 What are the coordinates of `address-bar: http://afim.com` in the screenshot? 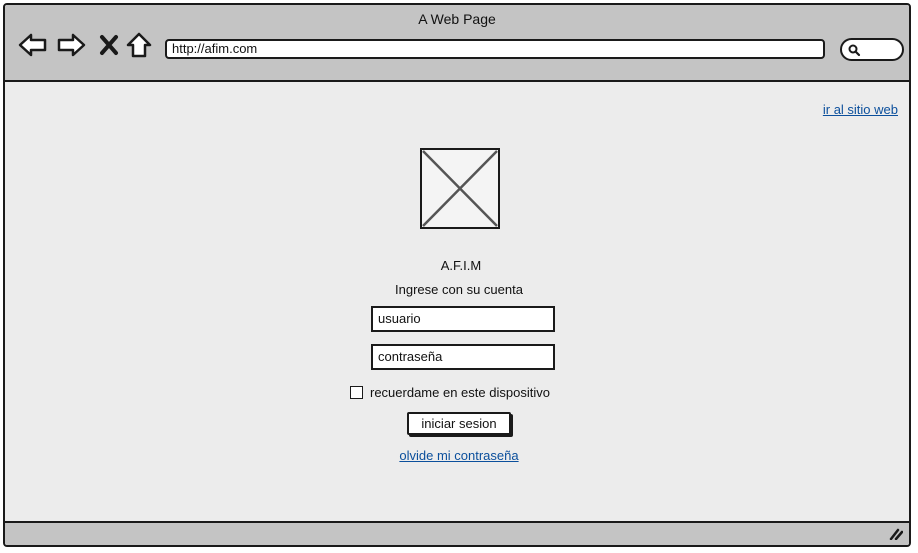 It's located at (495, 49).